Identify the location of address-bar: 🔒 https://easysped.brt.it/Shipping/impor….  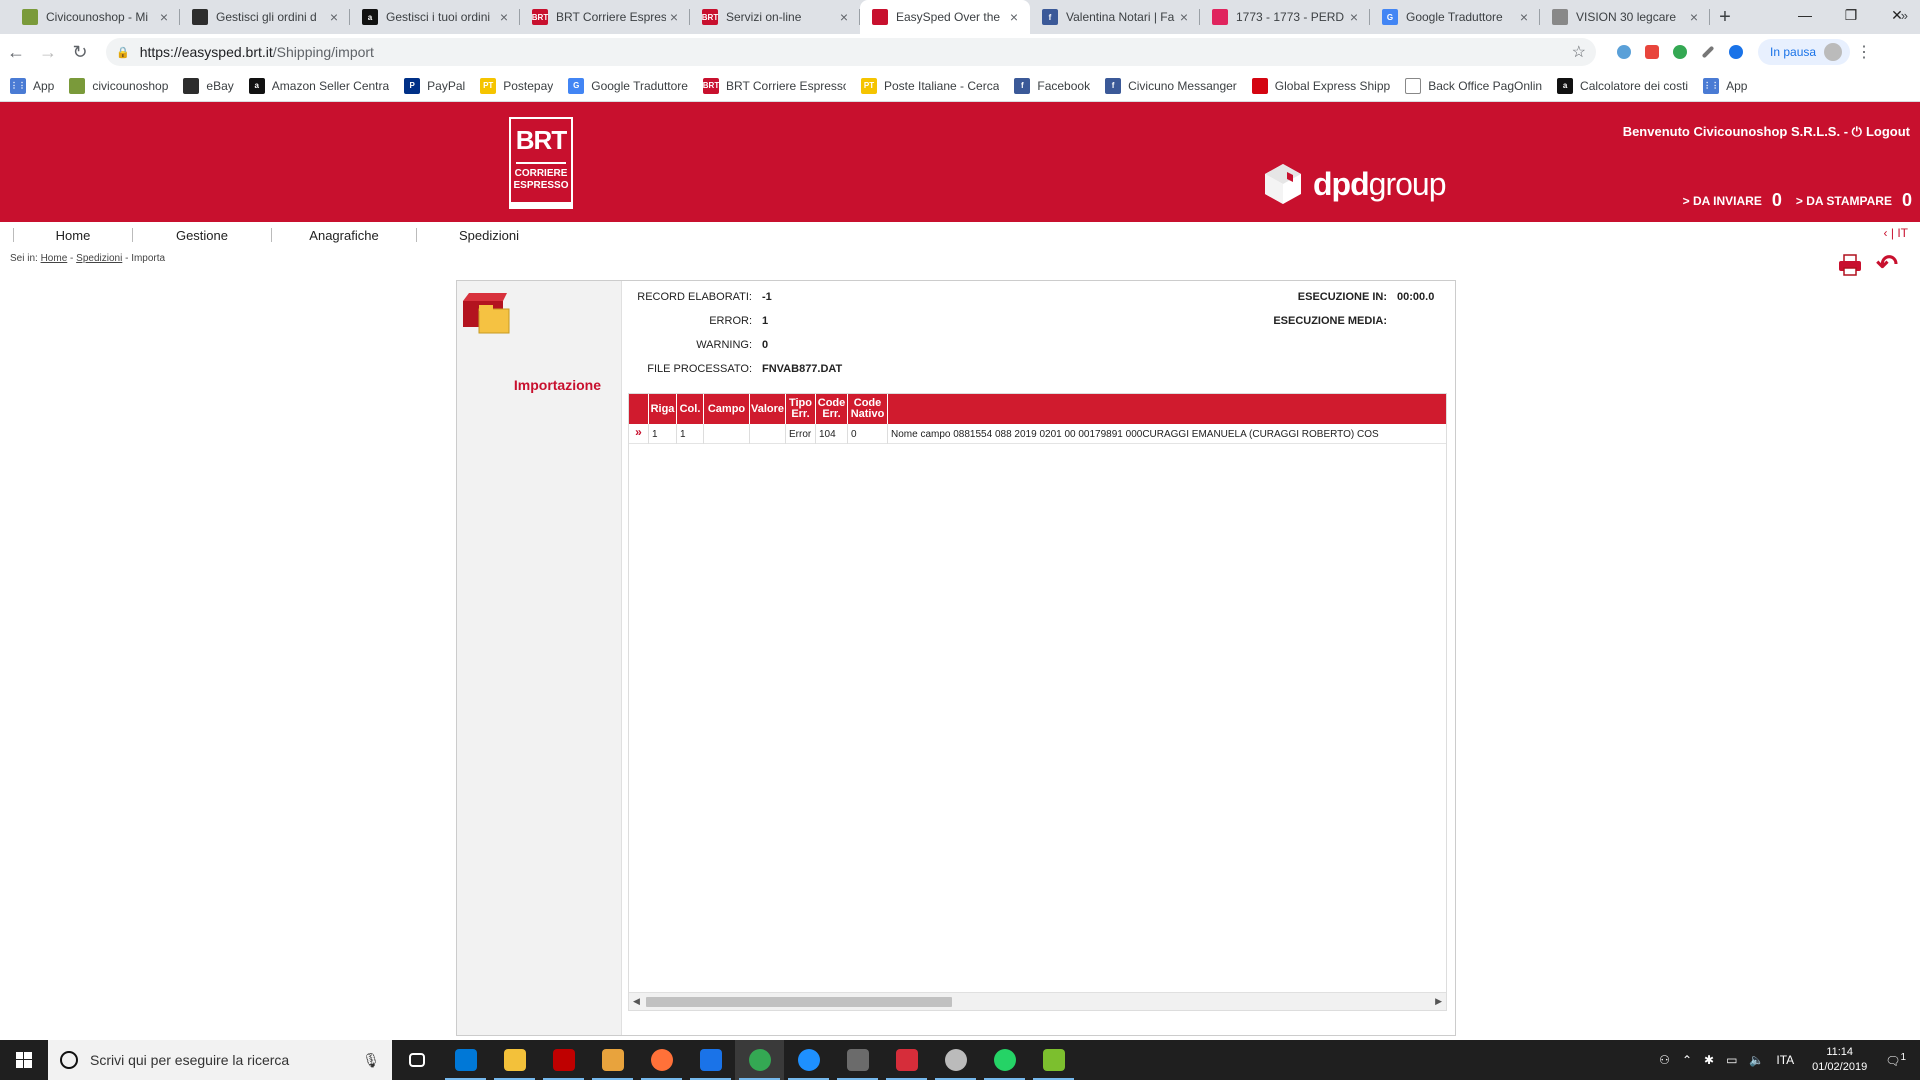
(851, 52).